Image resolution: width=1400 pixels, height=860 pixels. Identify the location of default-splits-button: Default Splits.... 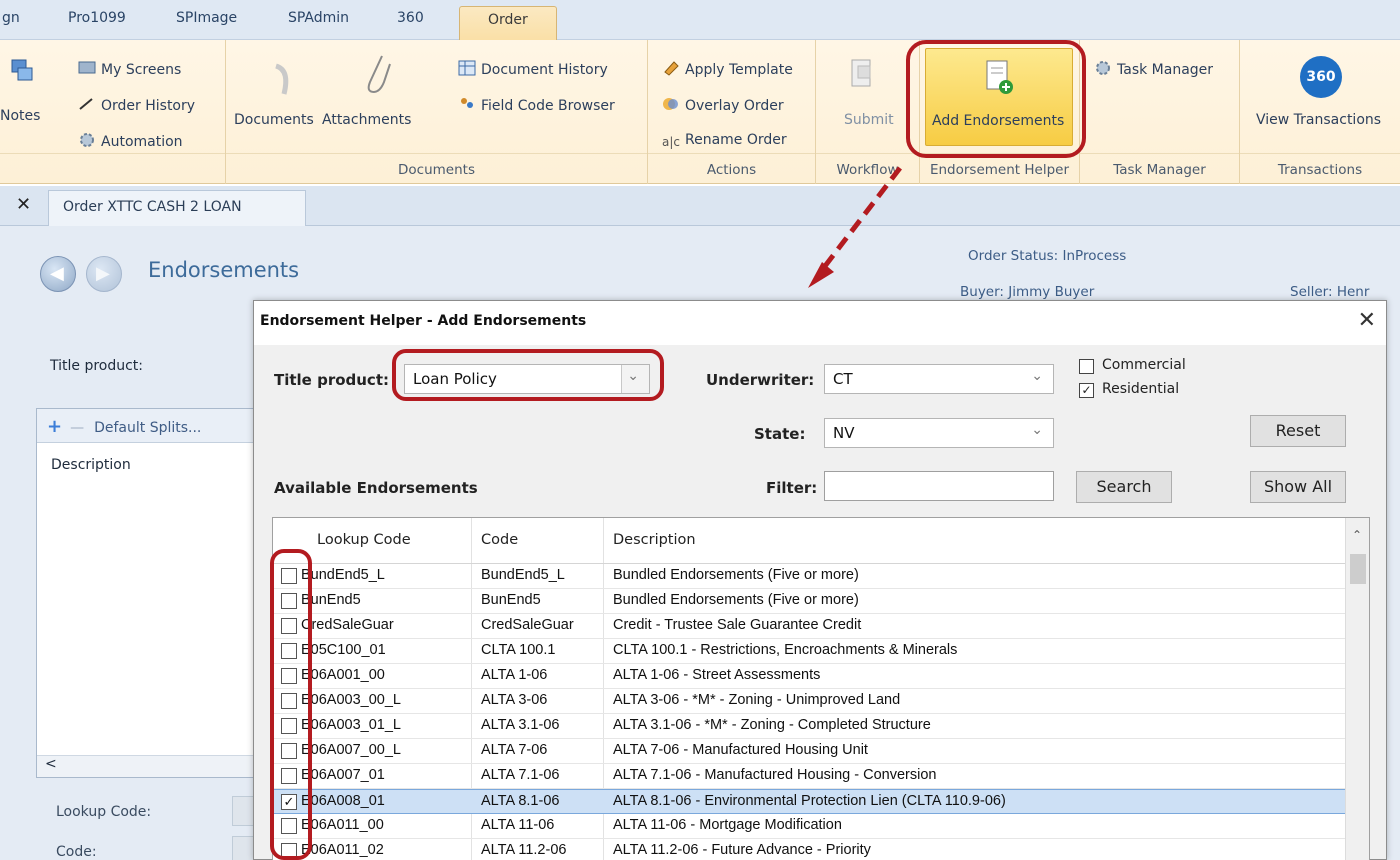
(147, 428).